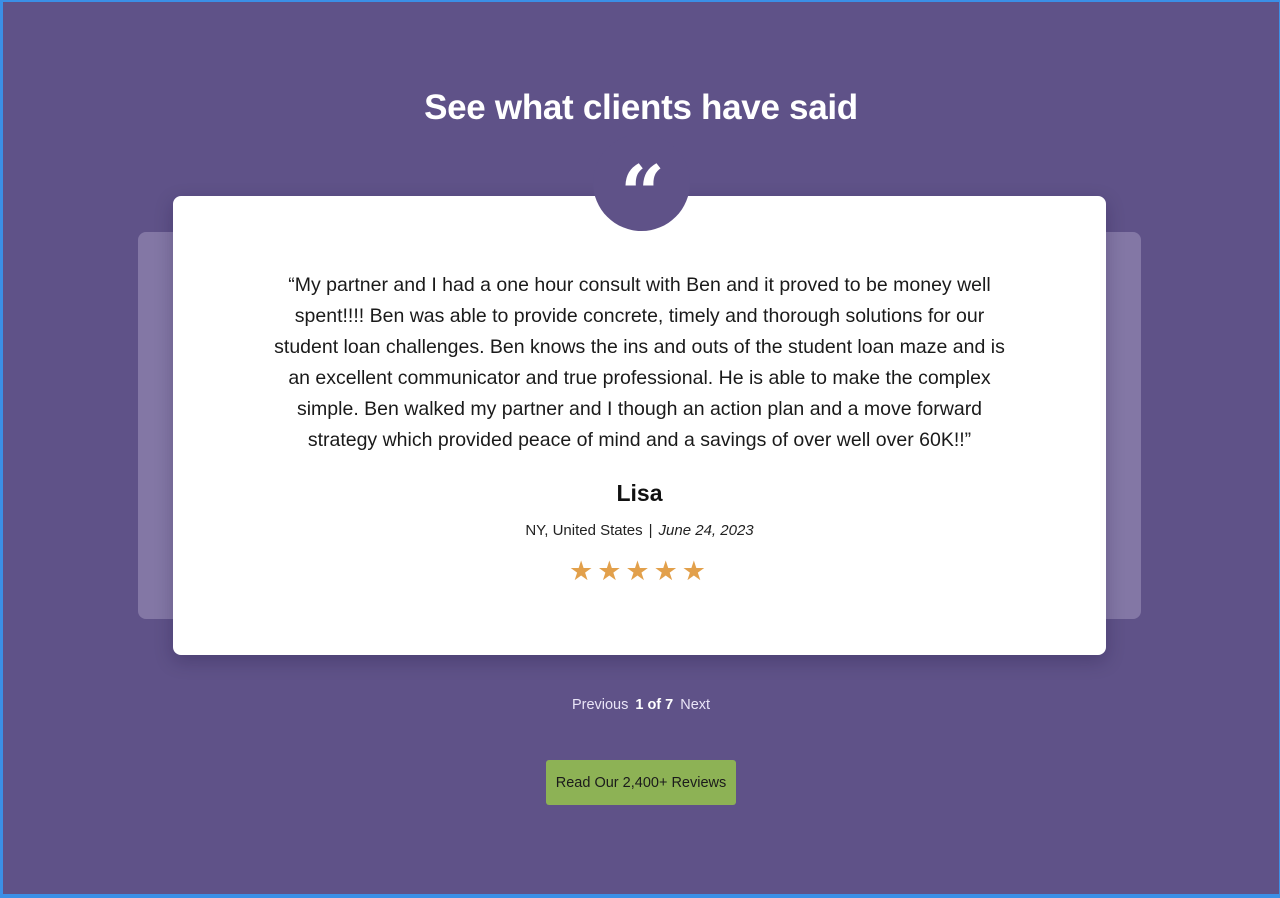 The image size is (1280, 898). Describe the element at coordinates (641, 782) in the screenshot. I see `read-reviews-button: Read Our 2,400+ Reviews` at that location.